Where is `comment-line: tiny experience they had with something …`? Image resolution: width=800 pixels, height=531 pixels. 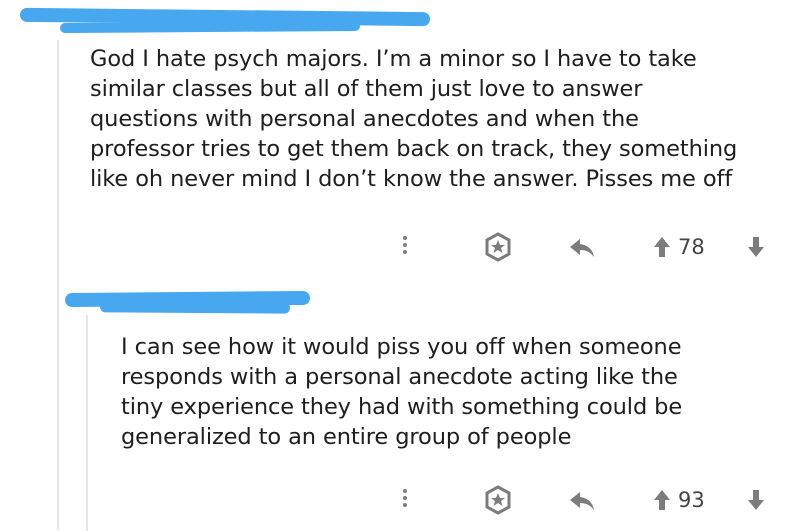 comment-line: tiny experience they had with something … is located at coordinates (402, 407).